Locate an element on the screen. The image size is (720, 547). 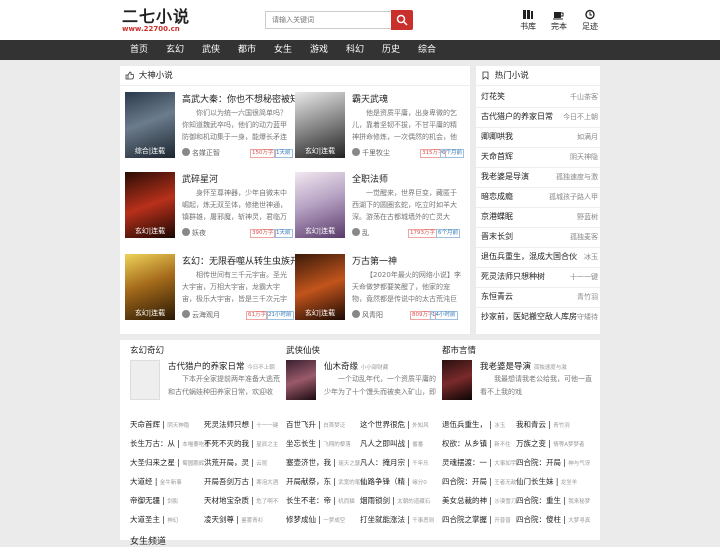
nav-youxi: 游戏 is located at coordinates (319, 50).